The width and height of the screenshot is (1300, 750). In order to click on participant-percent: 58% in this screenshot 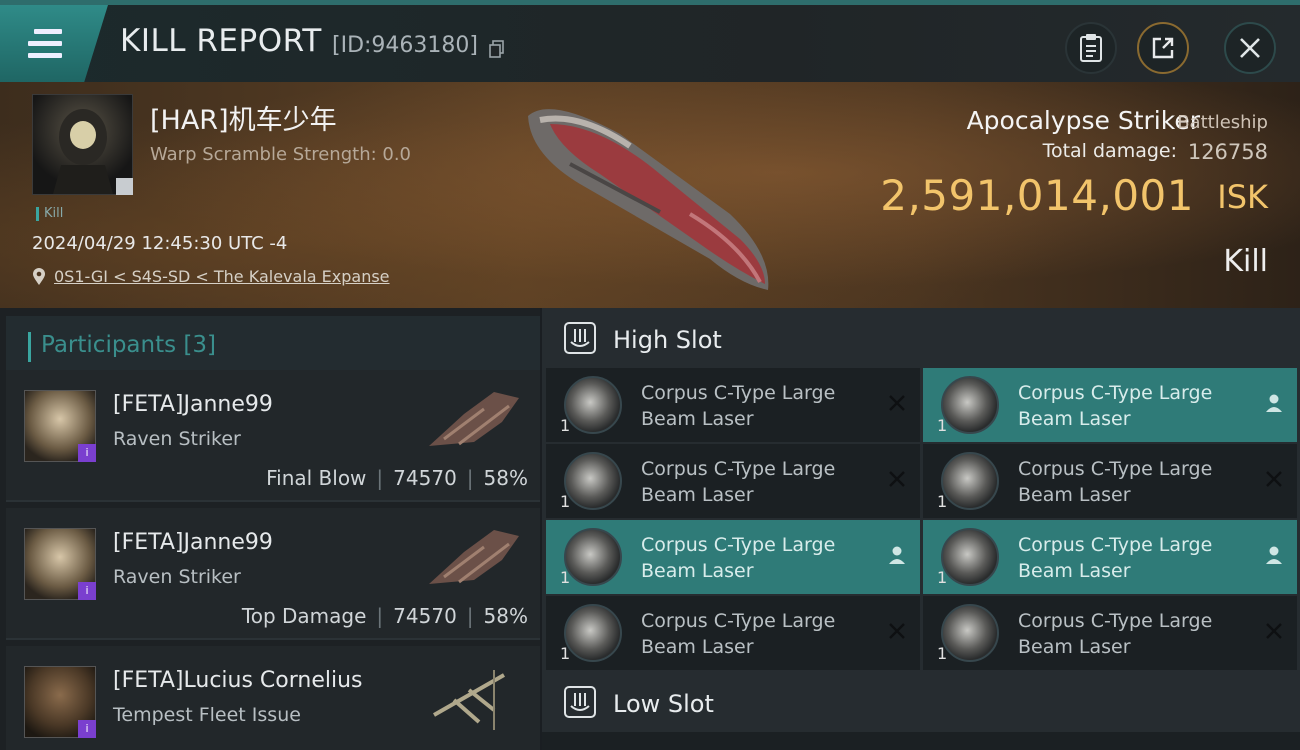, I will do `click(505, 616)`.